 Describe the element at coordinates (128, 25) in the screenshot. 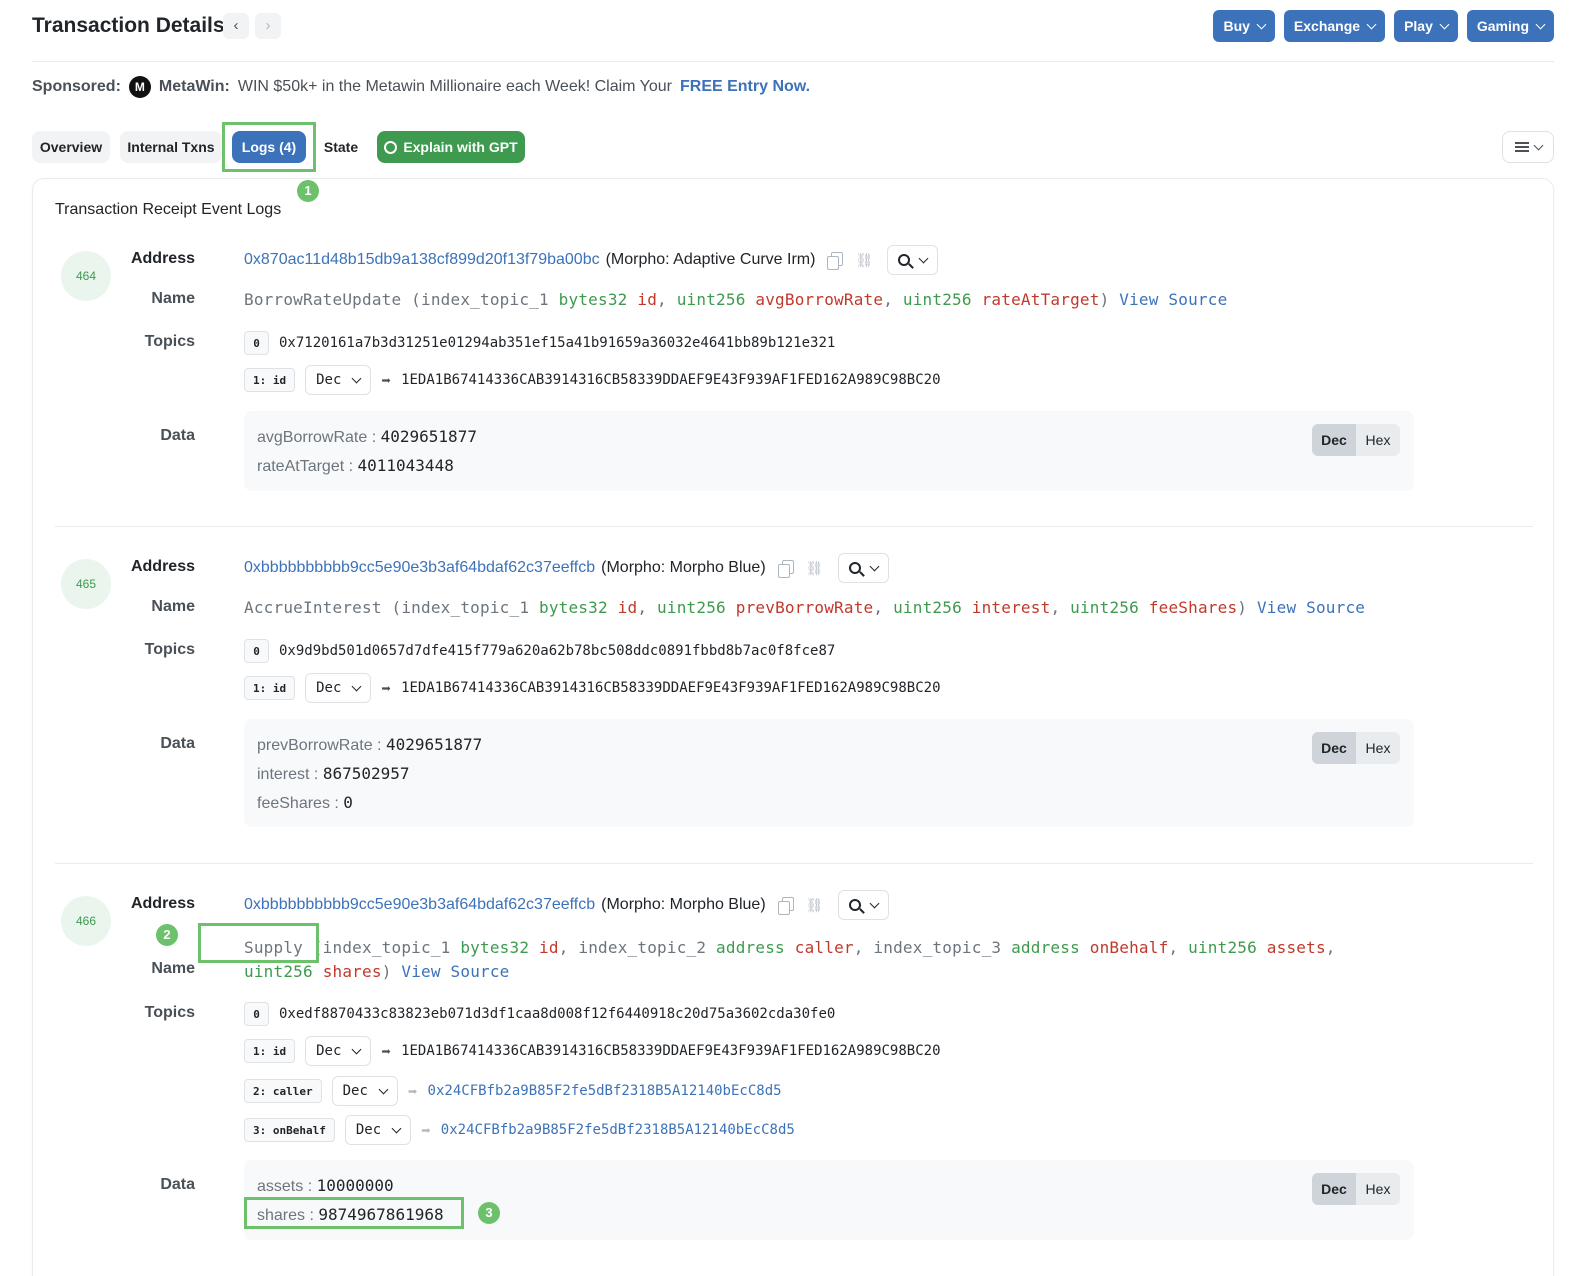

I see `page-title: Transaction Details` at that location.